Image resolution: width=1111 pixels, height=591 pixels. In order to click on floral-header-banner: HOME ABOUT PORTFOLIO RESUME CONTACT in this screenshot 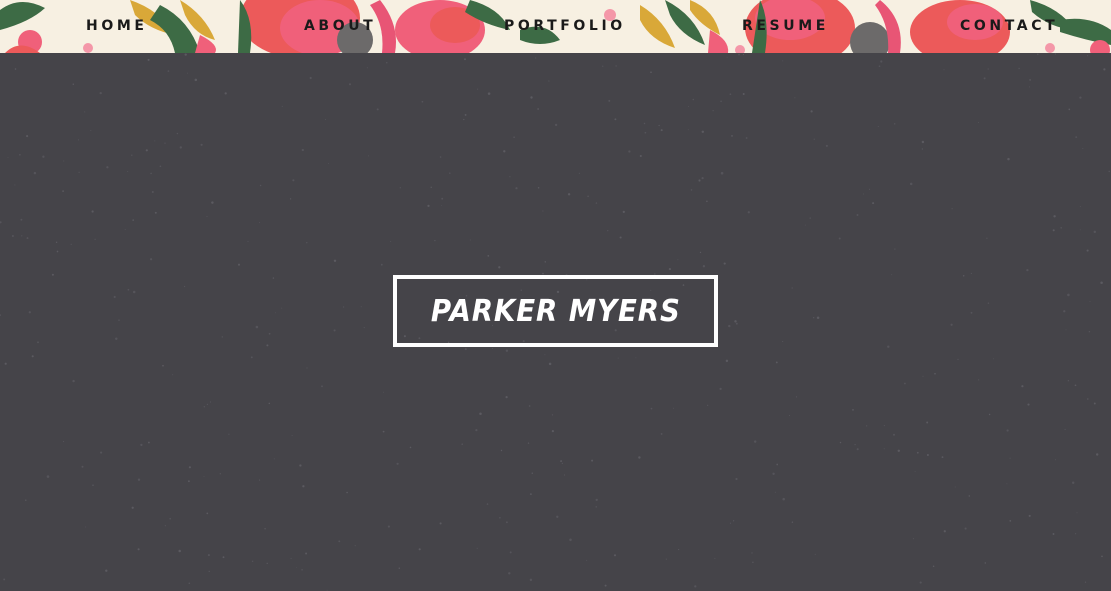, I will do `click(555, 26)`.